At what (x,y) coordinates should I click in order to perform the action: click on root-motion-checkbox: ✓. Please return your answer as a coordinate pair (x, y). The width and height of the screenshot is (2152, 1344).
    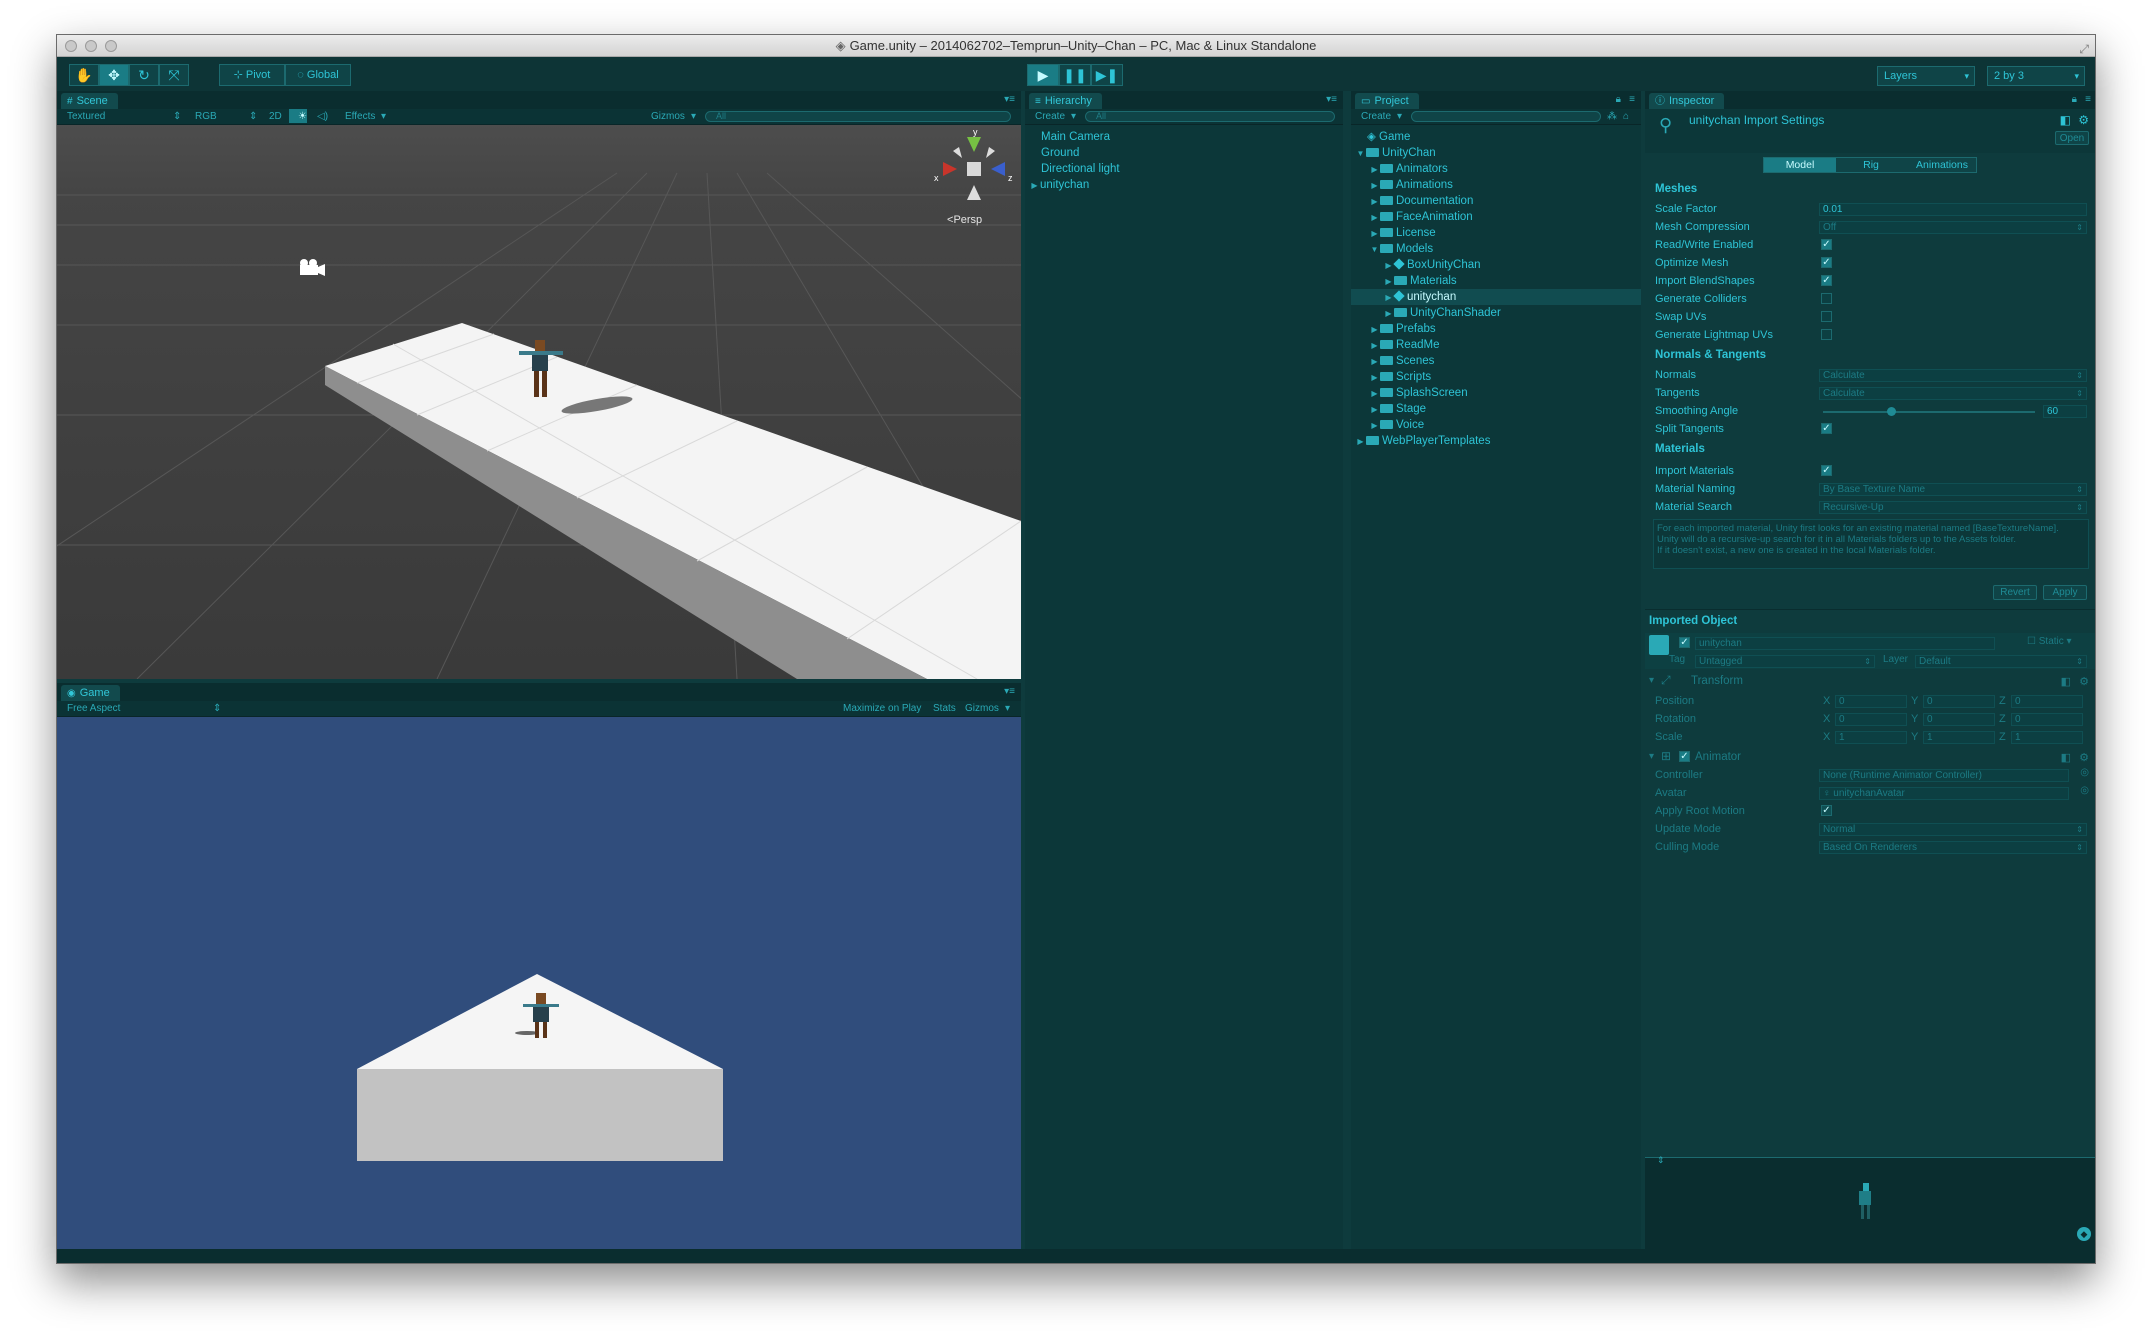
    Looking at the image, I should click on (1826, 810).